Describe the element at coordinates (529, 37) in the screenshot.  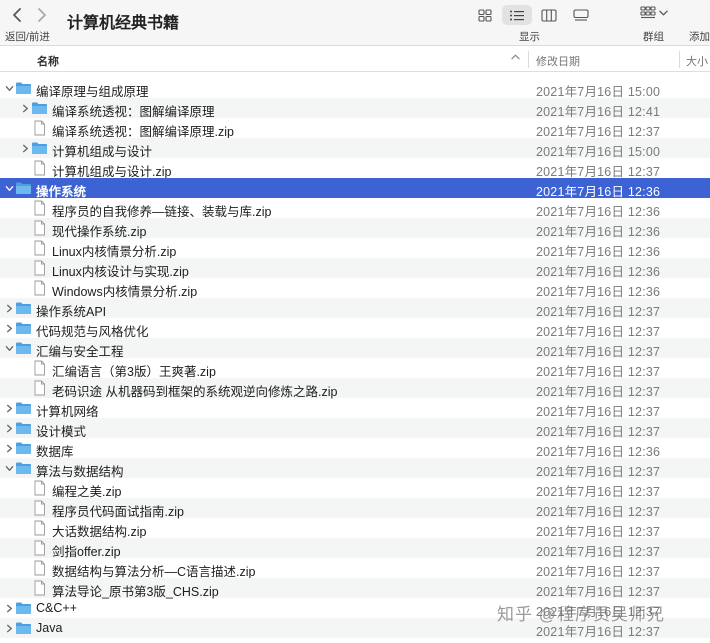
I see `view-caption: 显示` at that location.